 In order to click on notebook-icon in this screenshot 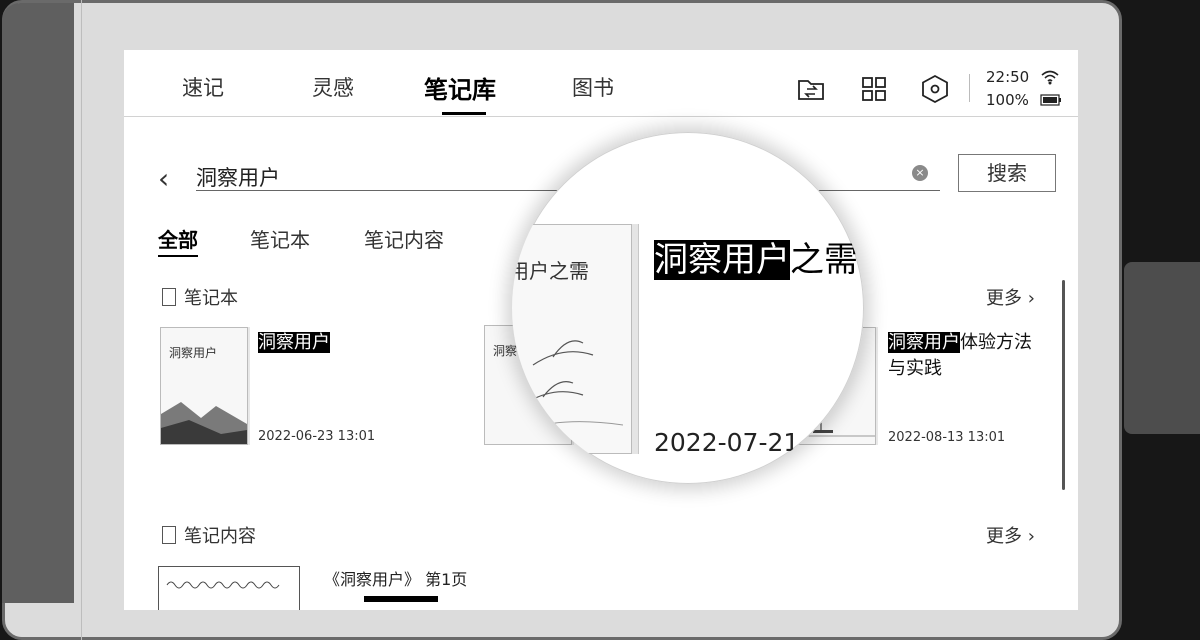, I will do `click(169, 297)`.